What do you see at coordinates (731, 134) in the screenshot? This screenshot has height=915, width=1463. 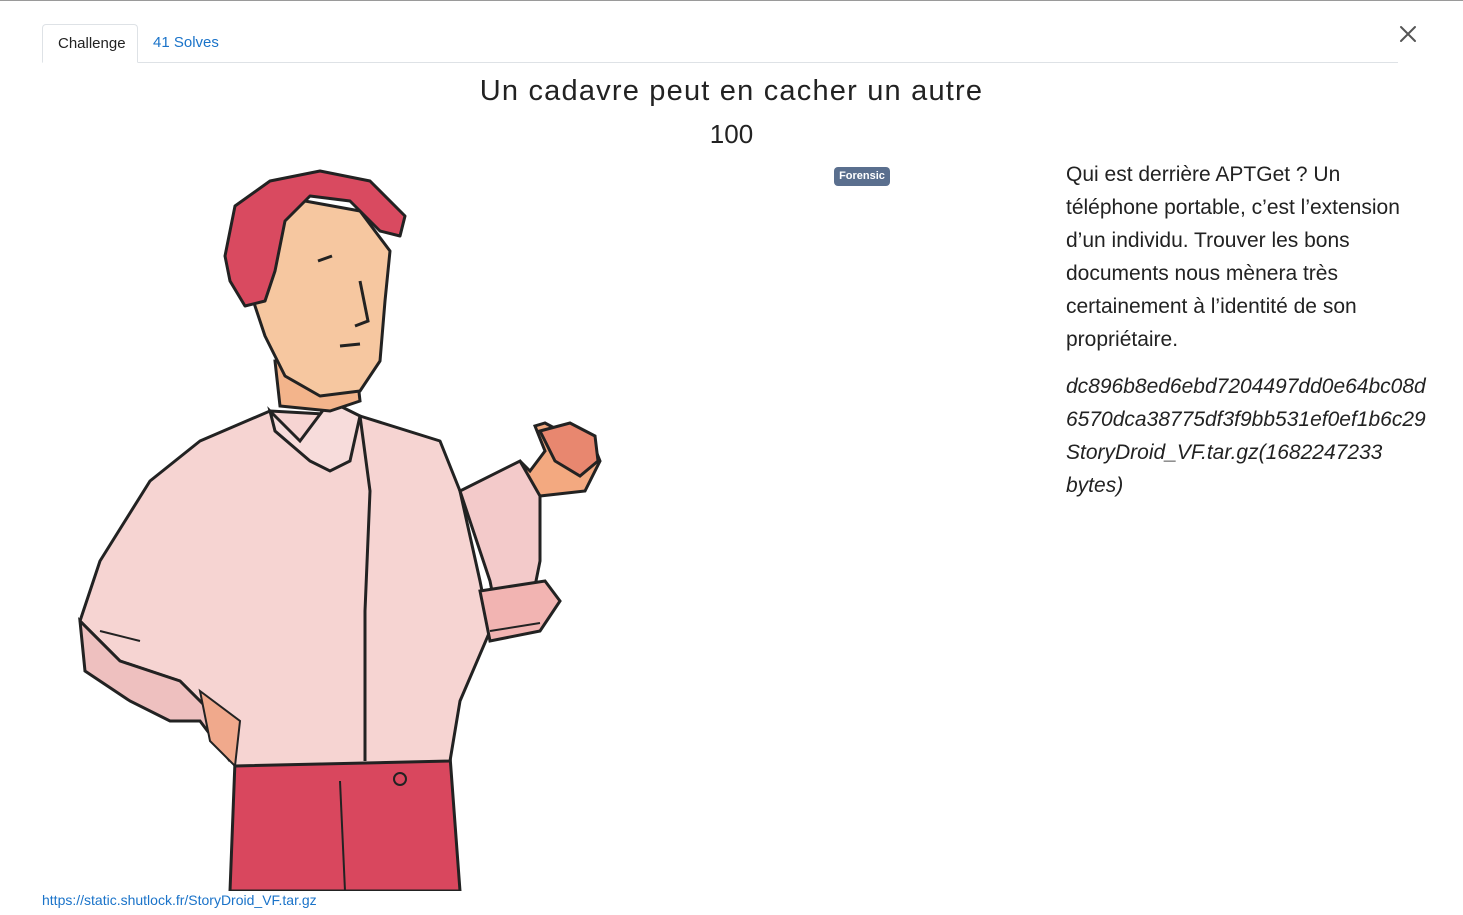 I see `challenge-points: 100` at bounding box center [731, 134].